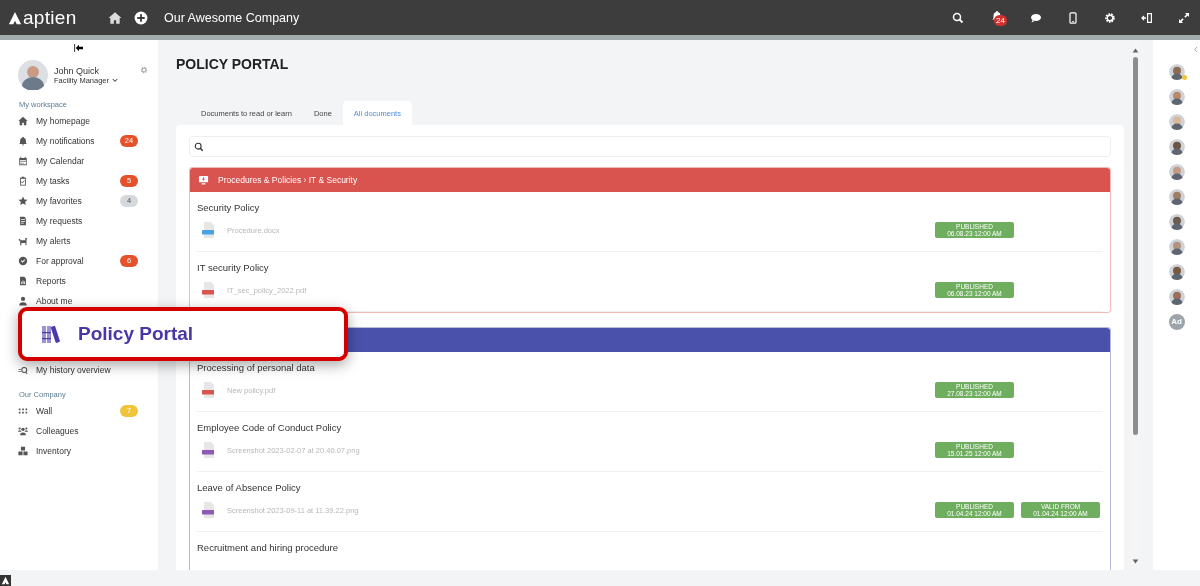 This screenshot has height=586, width=1200. What do you see at coordinates (23, 281) in the screenshot?
I see `report-icon` at bounding box center [23, 281].